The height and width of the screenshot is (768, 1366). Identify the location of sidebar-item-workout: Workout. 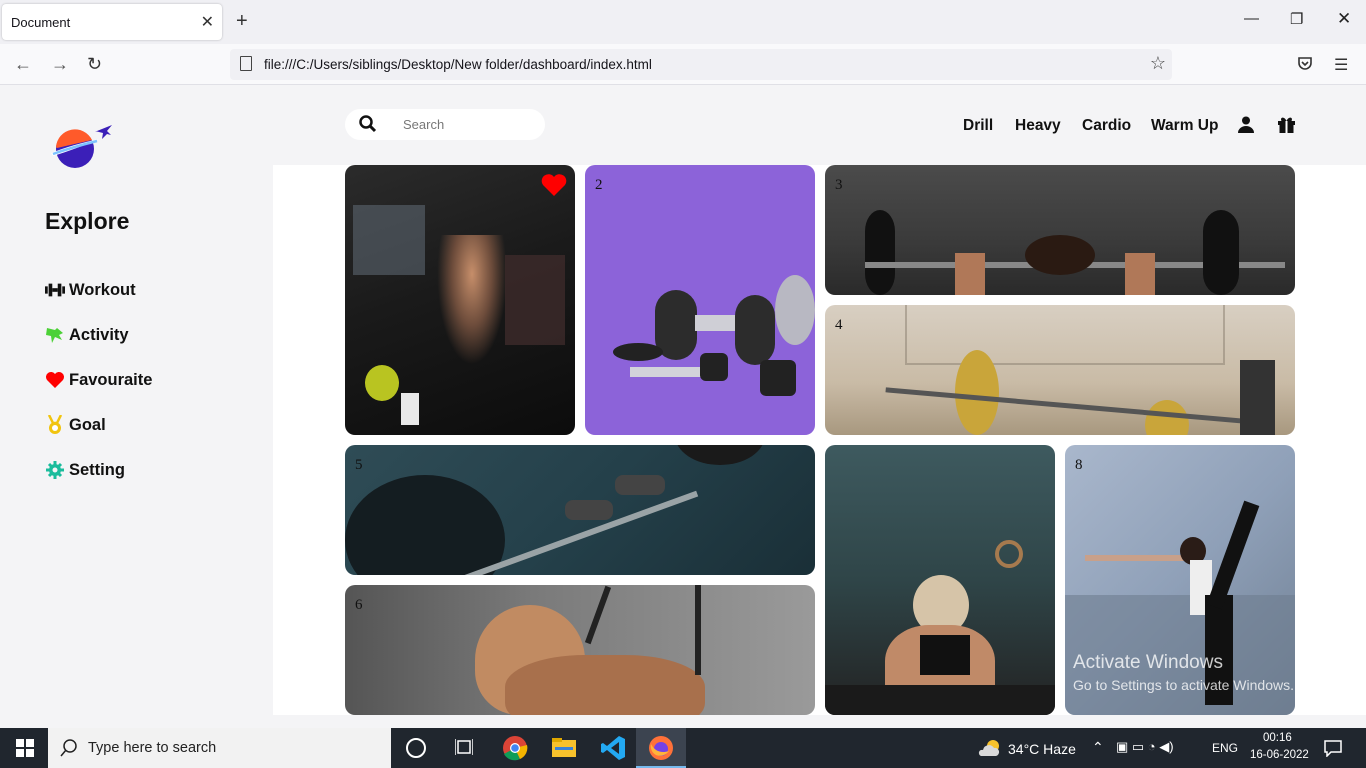
(90, 290).